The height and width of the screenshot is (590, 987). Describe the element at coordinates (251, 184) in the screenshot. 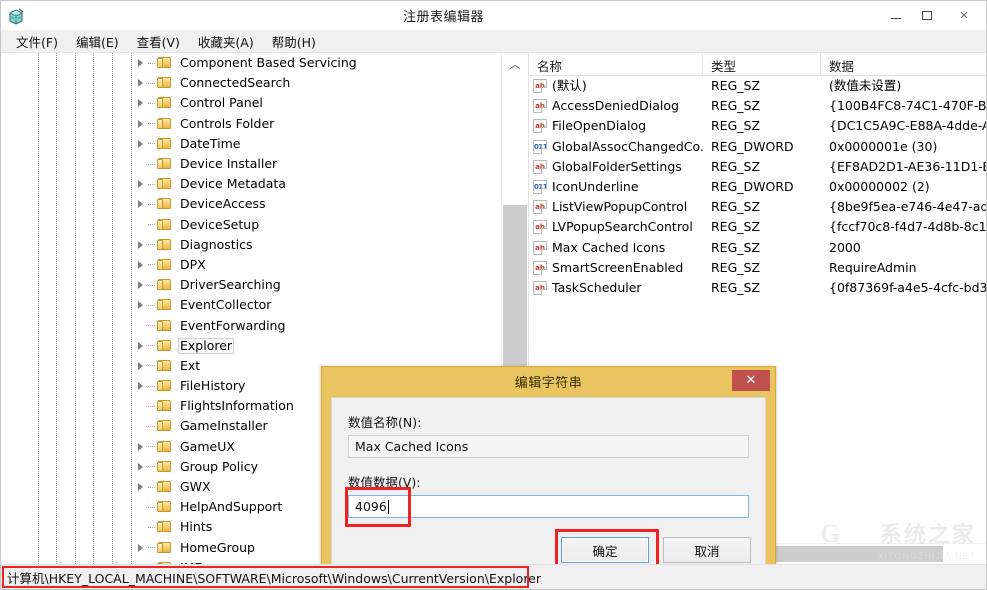

I see `tree-item: Device Metadata` at that location.